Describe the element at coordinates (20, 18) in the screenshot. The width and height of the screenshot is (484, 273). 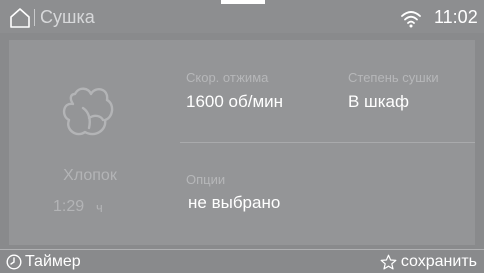
I see `home-icon` at that location.